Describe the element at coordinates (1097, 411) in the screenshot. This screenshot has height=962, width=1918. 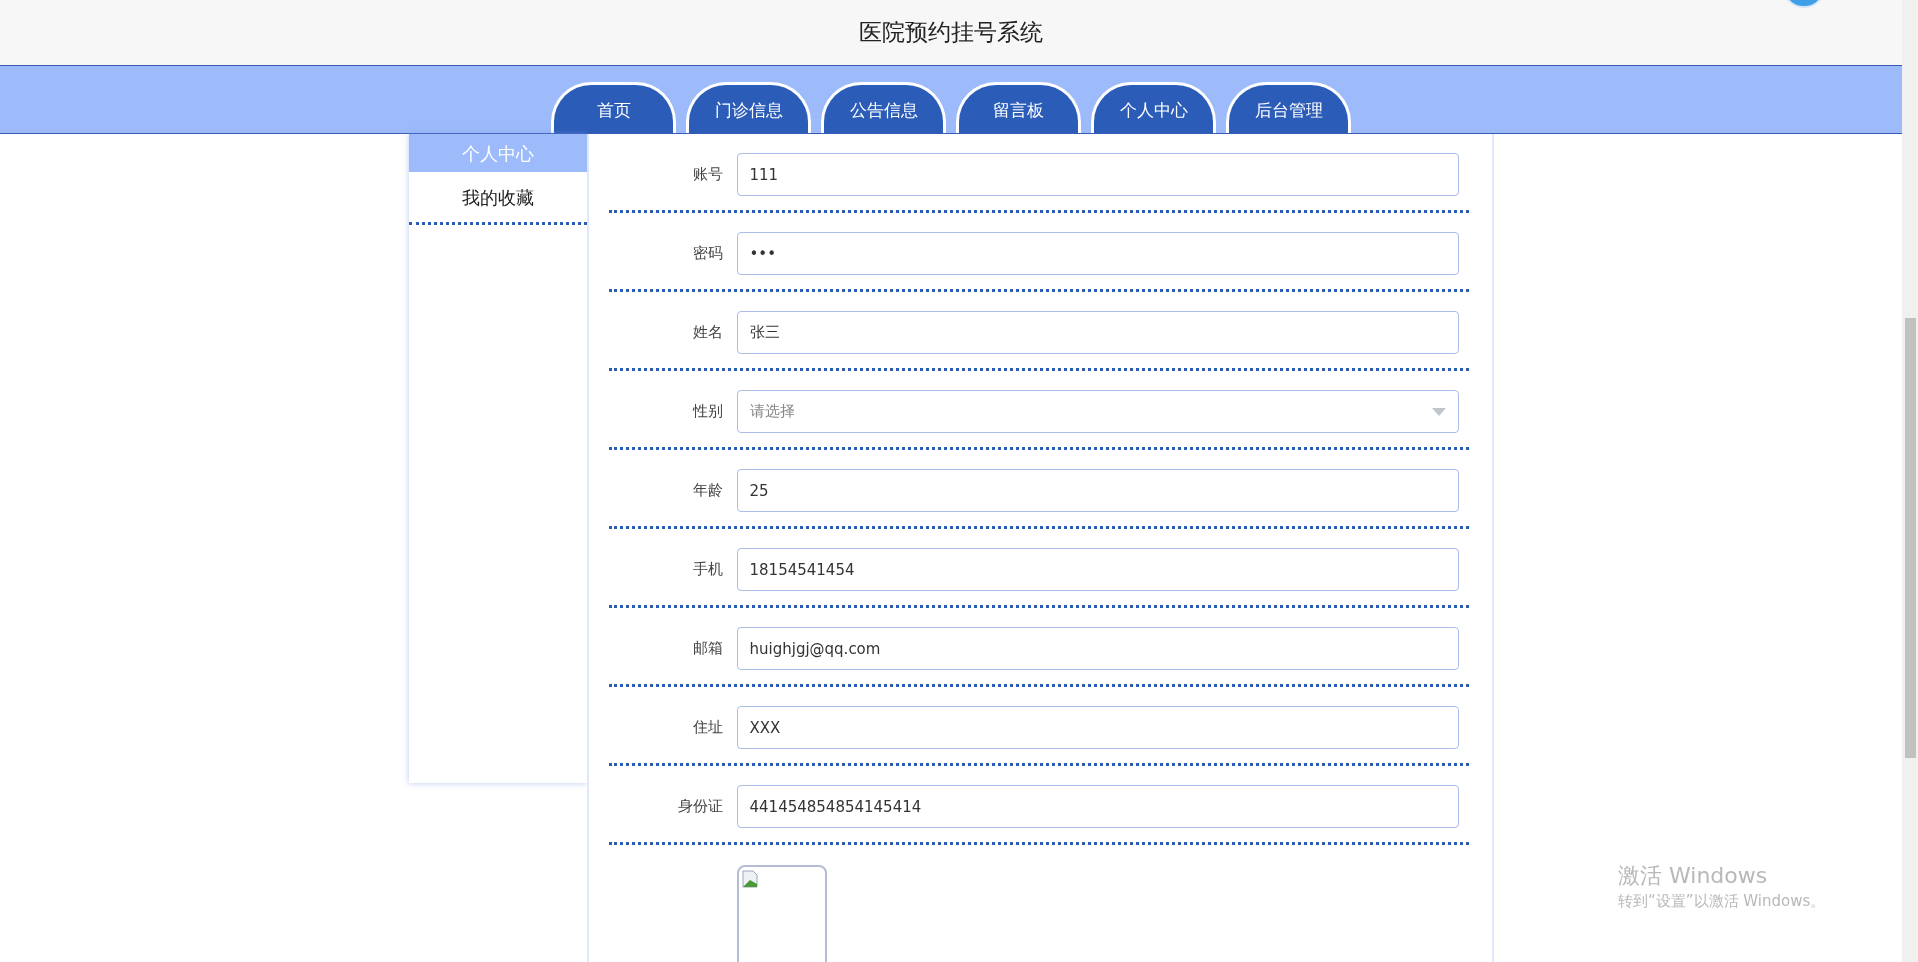
I see `select-field: 请选择` at that location.